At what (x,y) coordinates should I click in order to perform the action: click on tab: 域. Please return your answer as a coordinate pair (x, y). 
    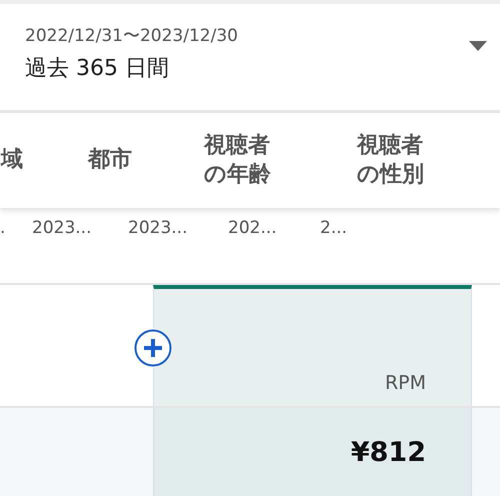
    Looking at the image, I should click on (44, 160).